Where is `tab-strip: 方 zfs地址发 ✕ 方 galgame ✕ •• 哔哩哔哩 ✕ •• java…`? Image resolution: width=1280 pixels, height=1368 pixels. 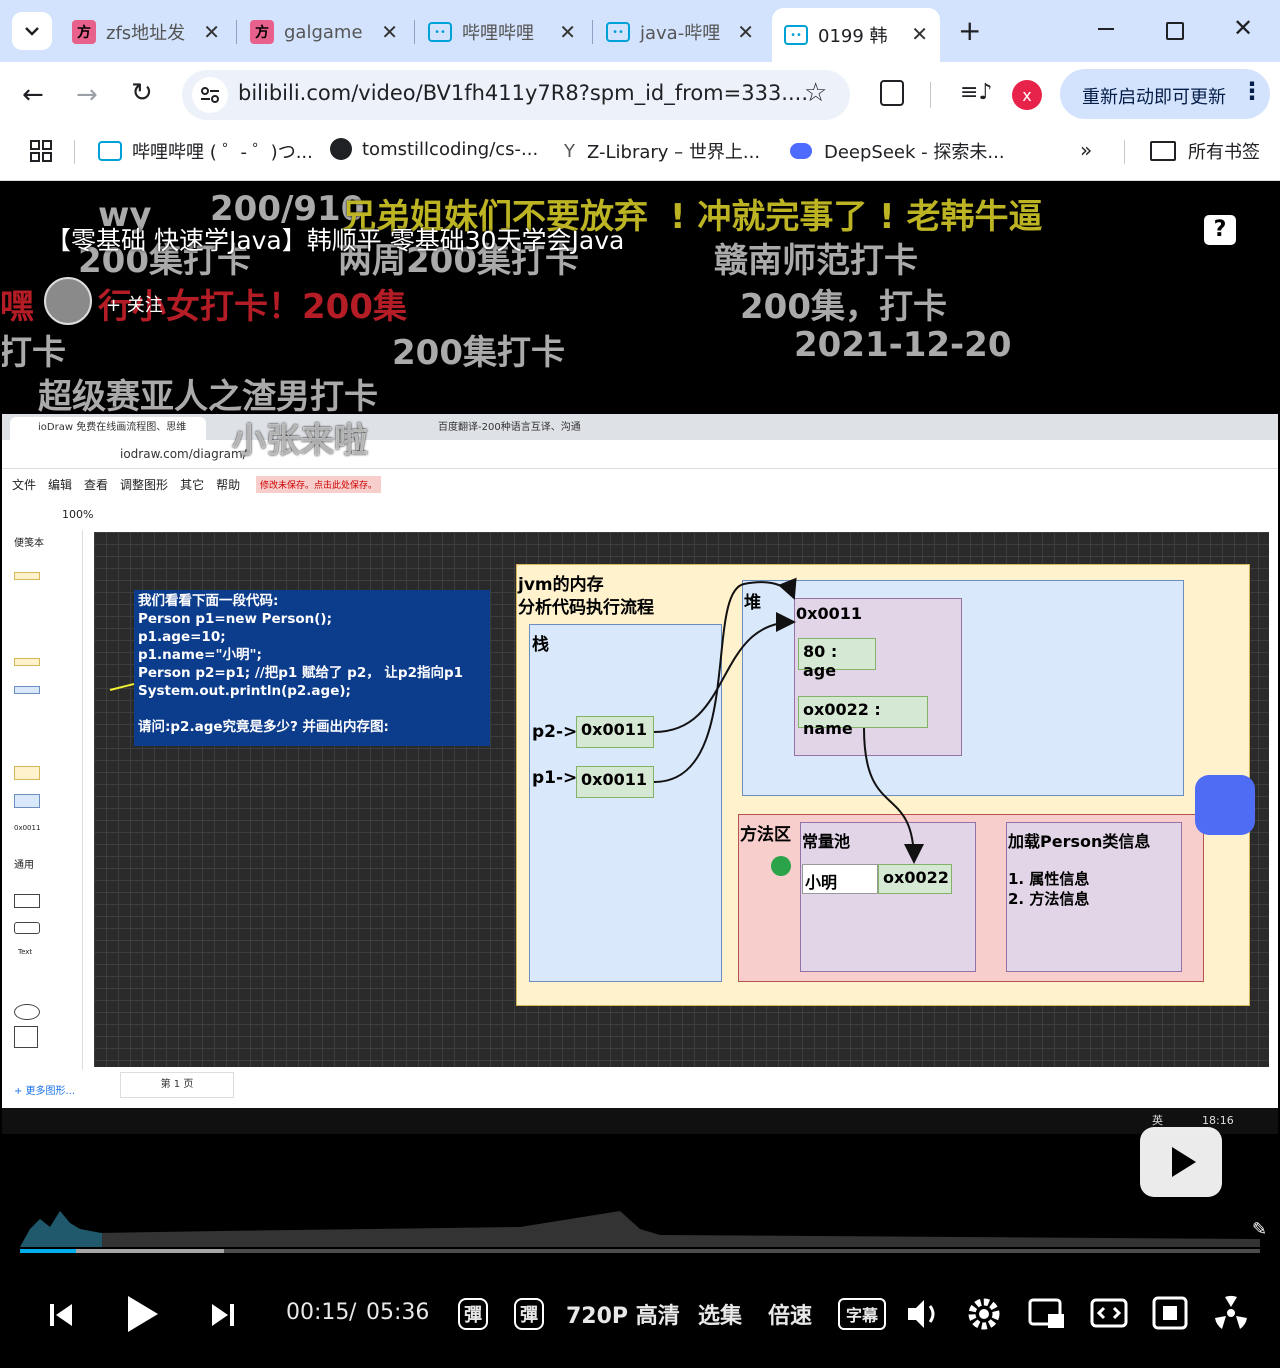
tab-strip: 方 zfs地址发 ✕ 方 galgame ✕ •• 哔哩哔哩 ✕ •• java… is located at coordinates (640, 31).